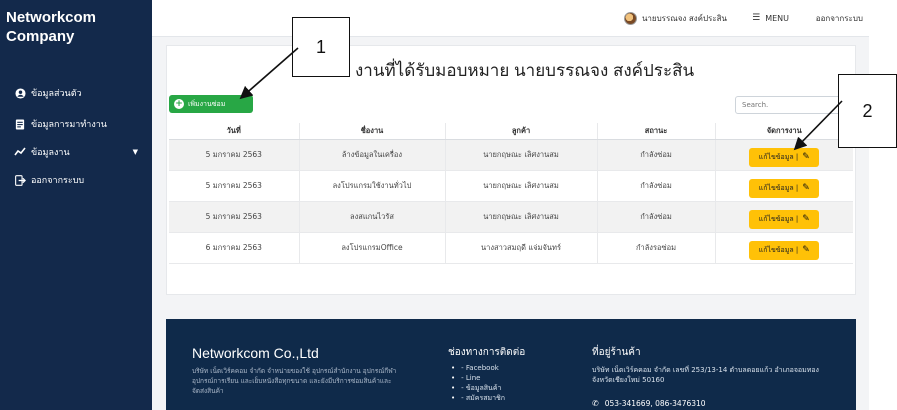 Image resolution: width=897 pixels, height=410 pixels. Describe the element at coordinates (478, 388) in the screenshot. I see `footer-link-products: - ข้อมูลสินค้า` at that location.